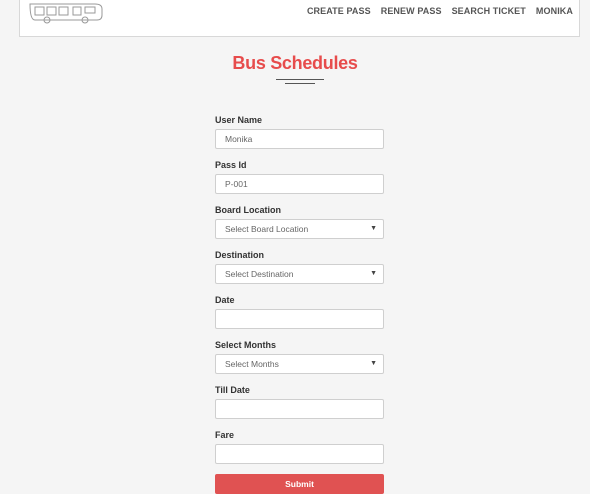  I want to click on date-field, so click(299, 319).